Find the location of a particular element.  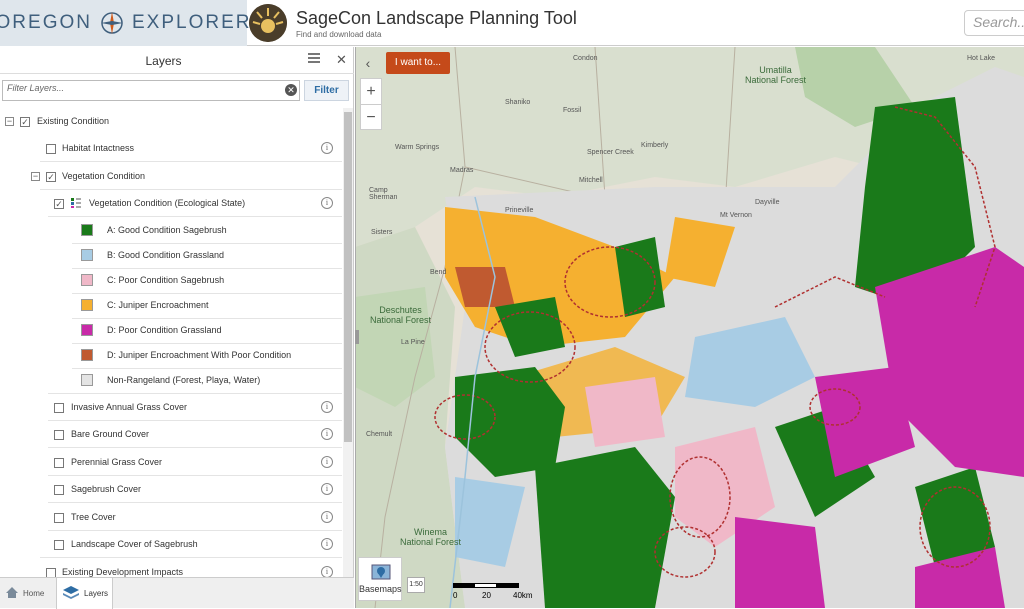

layer-label: Existing Development Impacts is located at coordinates (123, 572).